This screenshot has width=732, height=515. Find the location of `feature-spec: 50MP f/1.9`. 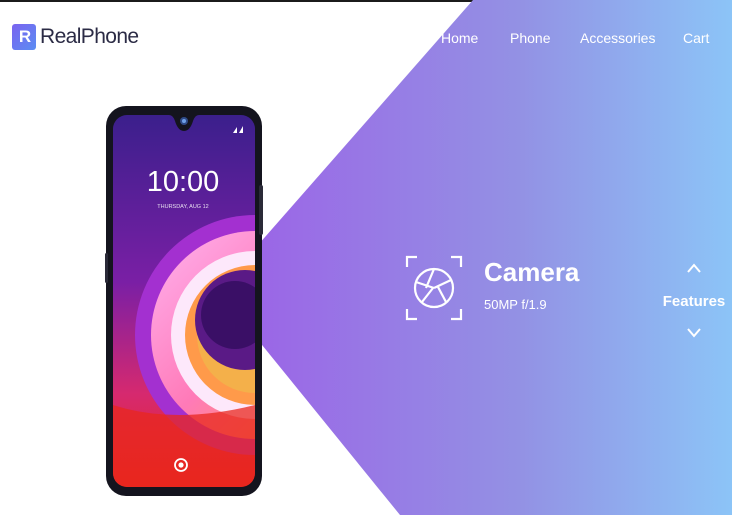

feature-spec: 50MP f/1.9 is located at coordinates (515, 304).